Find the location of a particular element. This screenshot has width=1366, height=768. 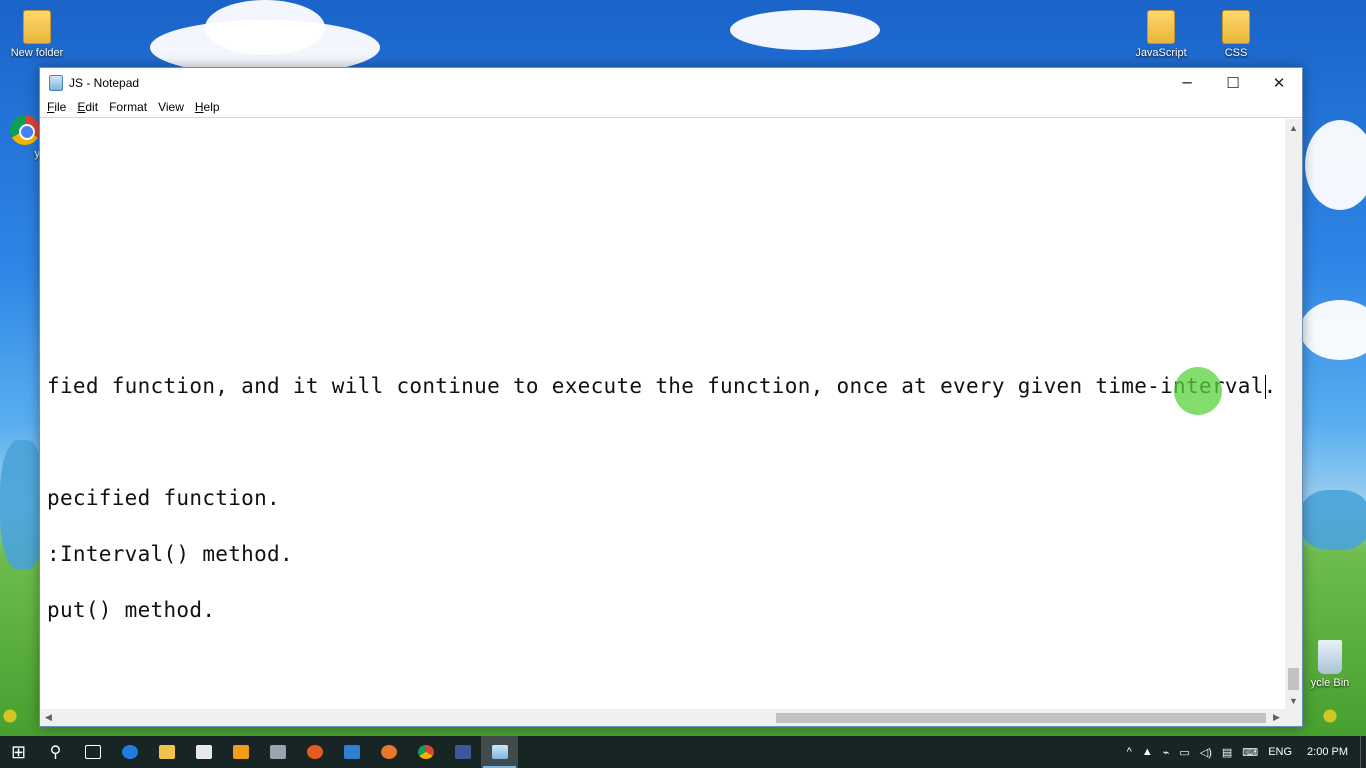

menu-label: View is located at coordinates (171, 107).